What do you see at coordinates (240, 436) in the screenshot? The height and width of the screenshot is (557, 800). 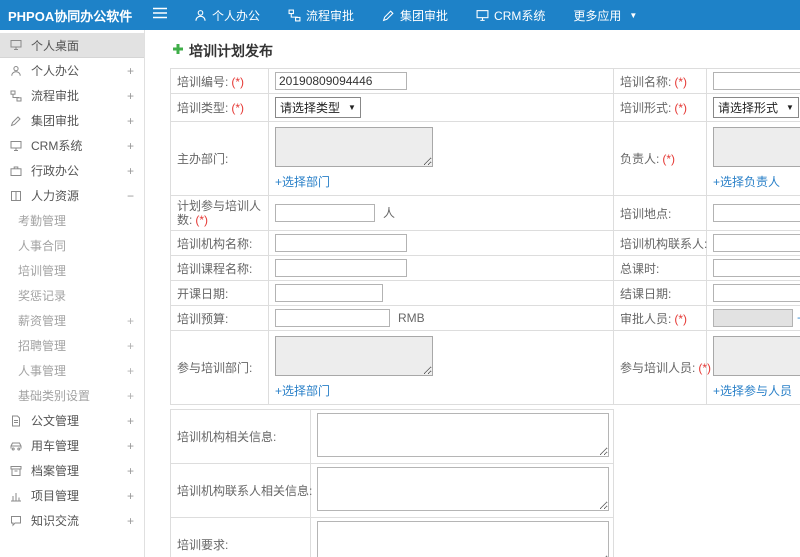 I see `field-label: 培训机构相关信息:` at bounding box center [240, 436].